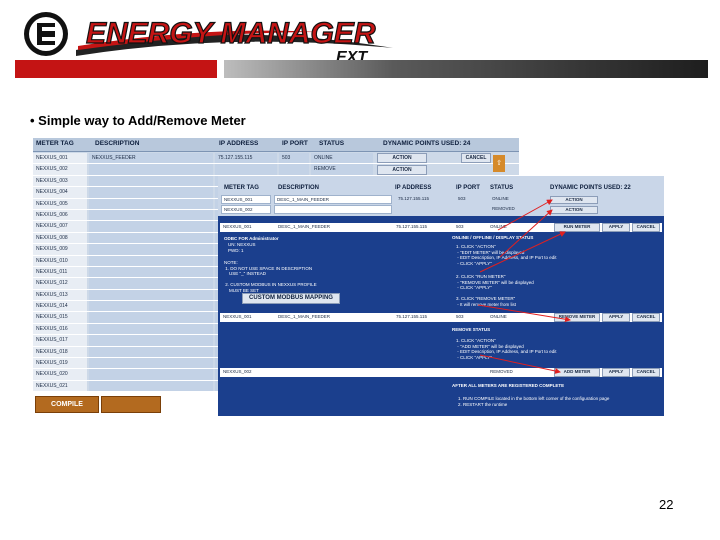  I want to click on port-cell, so click(294, 169).